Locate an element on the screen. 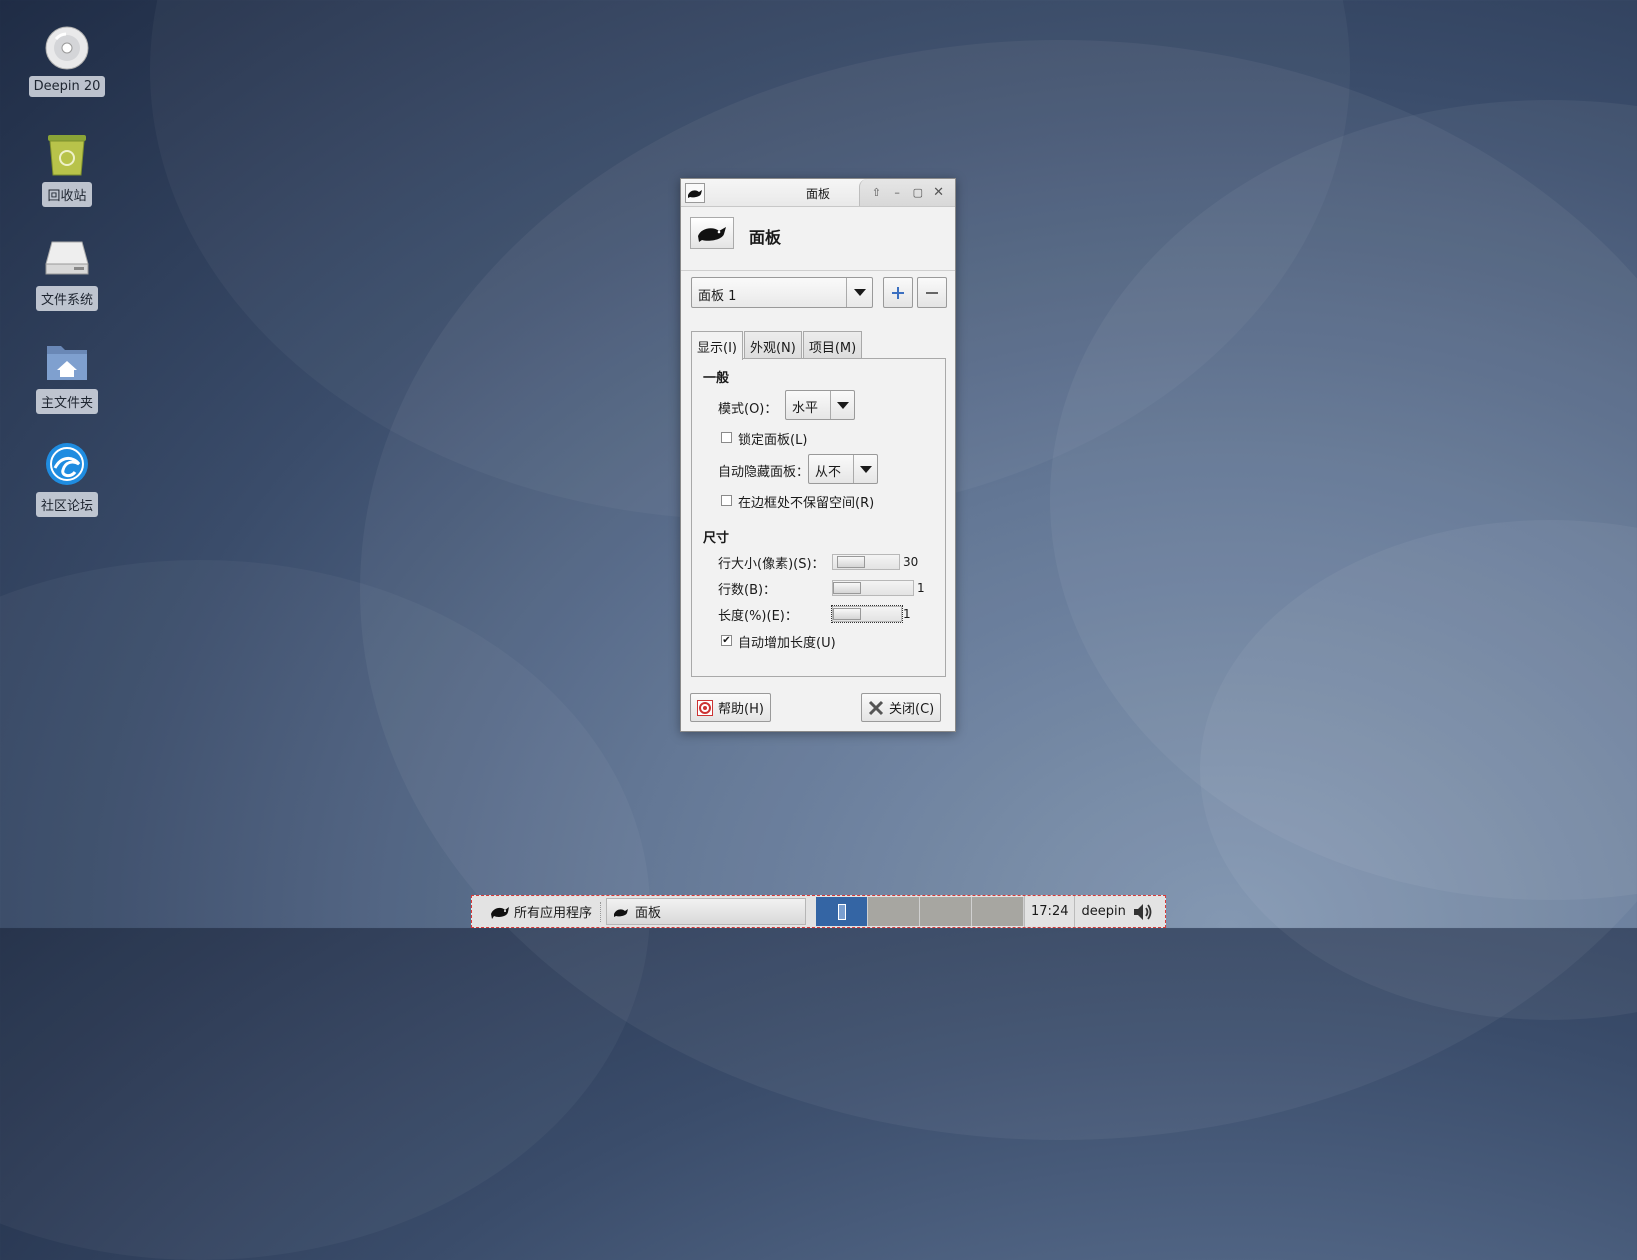 The width and height of the screenshot is (1637, 1260). drive-icon is located at coordinates (67, 258).